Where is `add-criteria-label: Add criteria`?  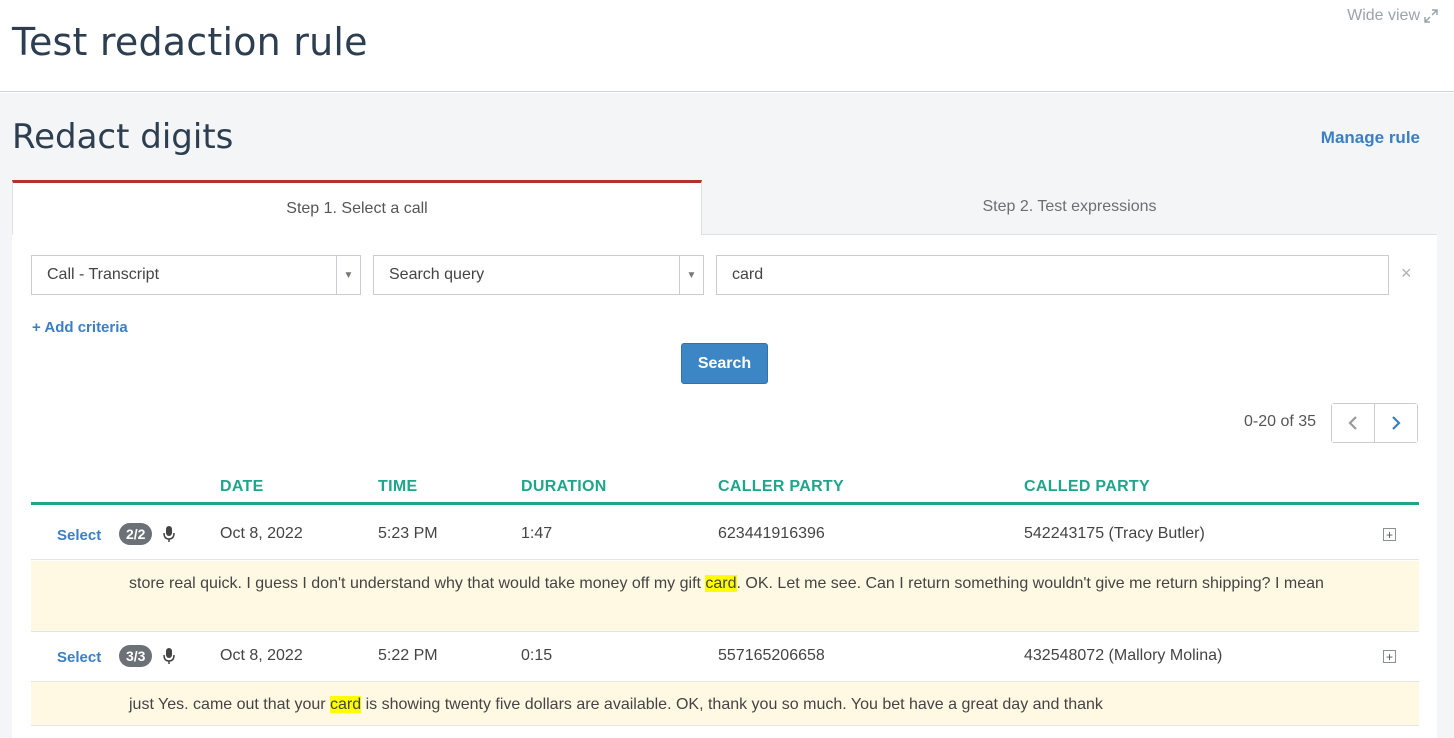
add-criteria-label: Add criteria is located at coordinates (86, 327).